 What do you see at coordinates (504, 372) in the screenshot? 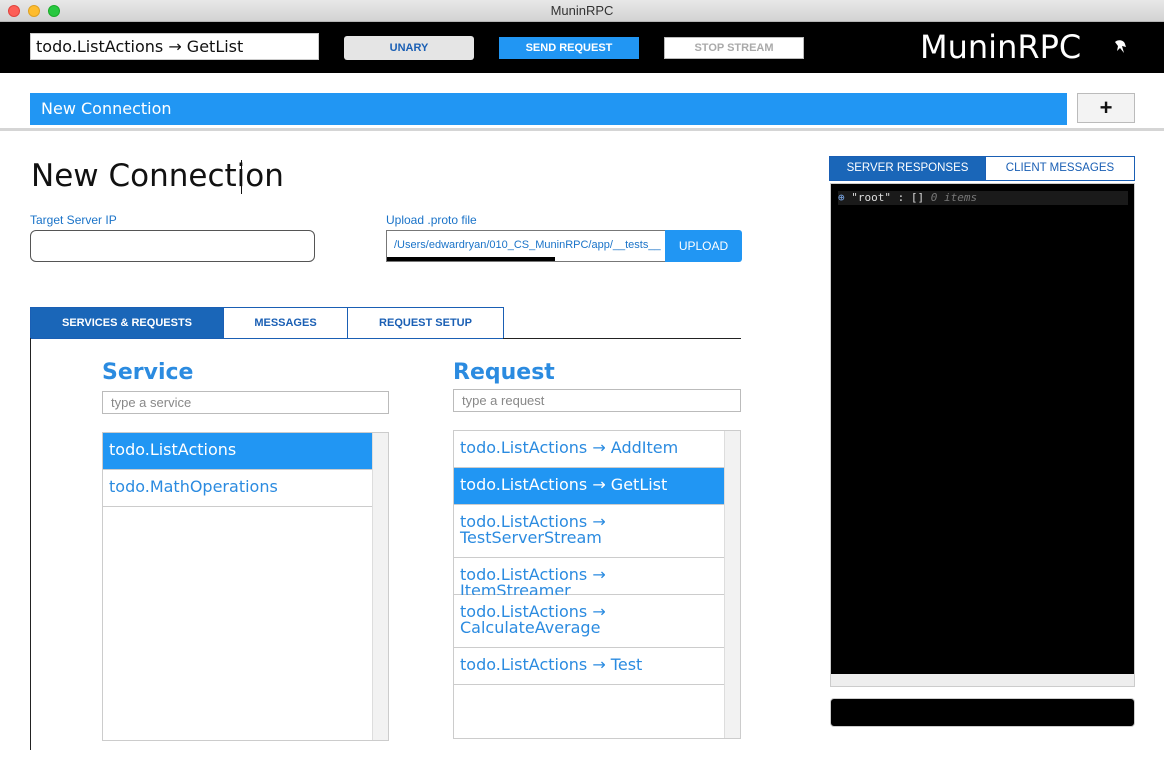
I see `request-heading: Request` at bounding box center [504, 372].